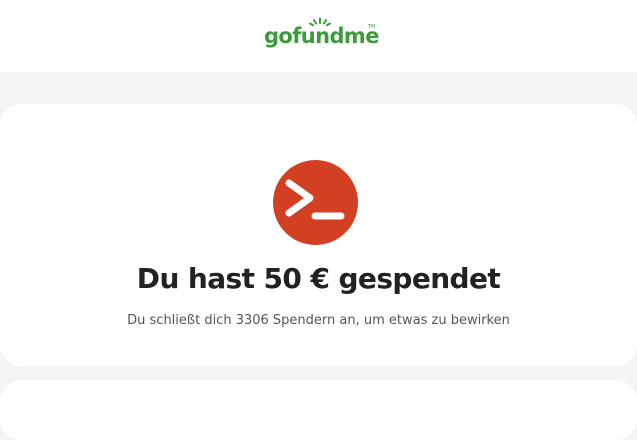  I want to click on campaign-avatar, so click(315, 202).